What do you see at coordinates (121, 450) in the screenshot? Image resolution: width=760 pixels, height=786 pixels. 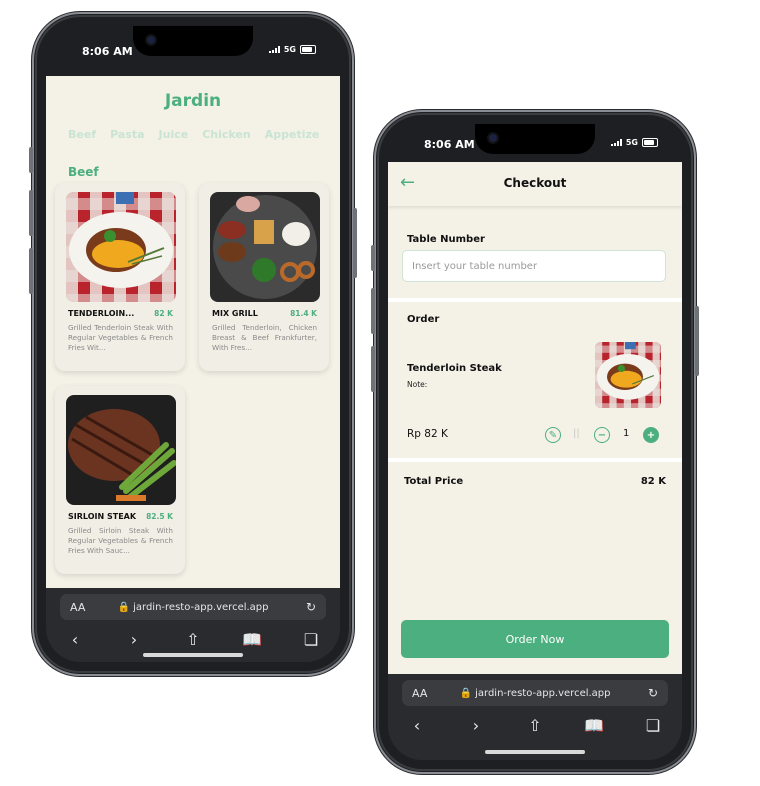 I see `food-image-sirloin` at bounding box center [121, 450].